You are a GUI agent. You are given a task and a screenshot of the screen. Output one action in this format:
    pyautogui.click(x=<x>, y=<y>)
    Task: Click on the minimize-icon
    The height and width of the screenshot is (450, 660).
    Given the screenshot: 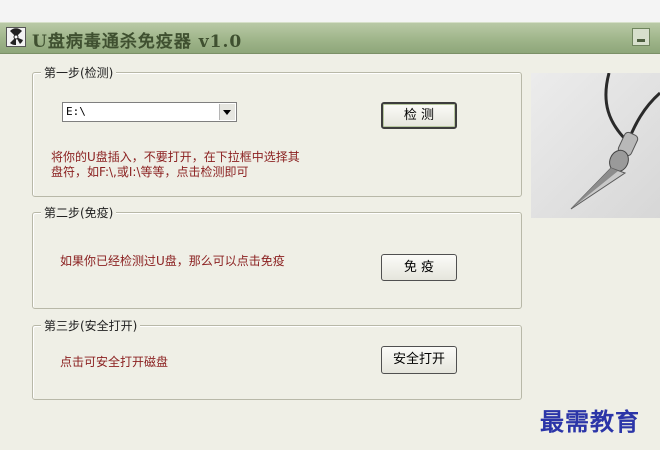 What is the action you would take?
    pyautogui.click(x=641, y=37)
    